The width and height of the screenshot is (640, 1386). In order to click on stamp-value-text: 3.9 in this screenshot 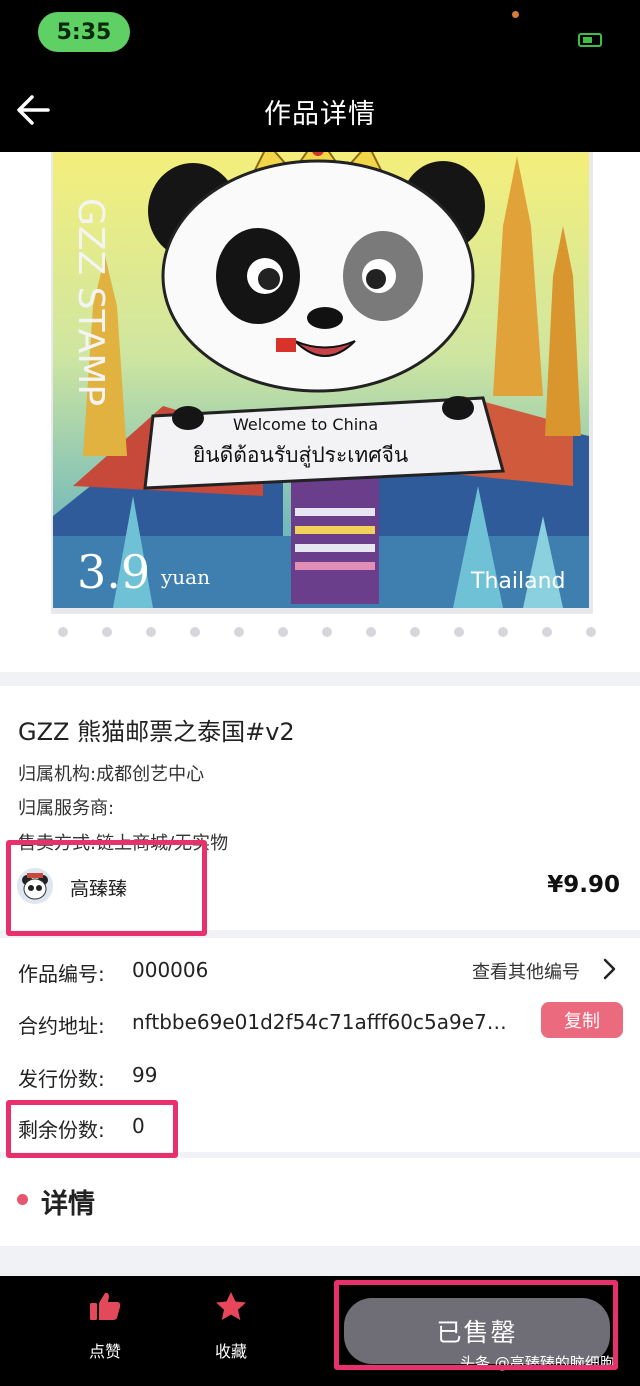, I will do `click(113, 572)`.